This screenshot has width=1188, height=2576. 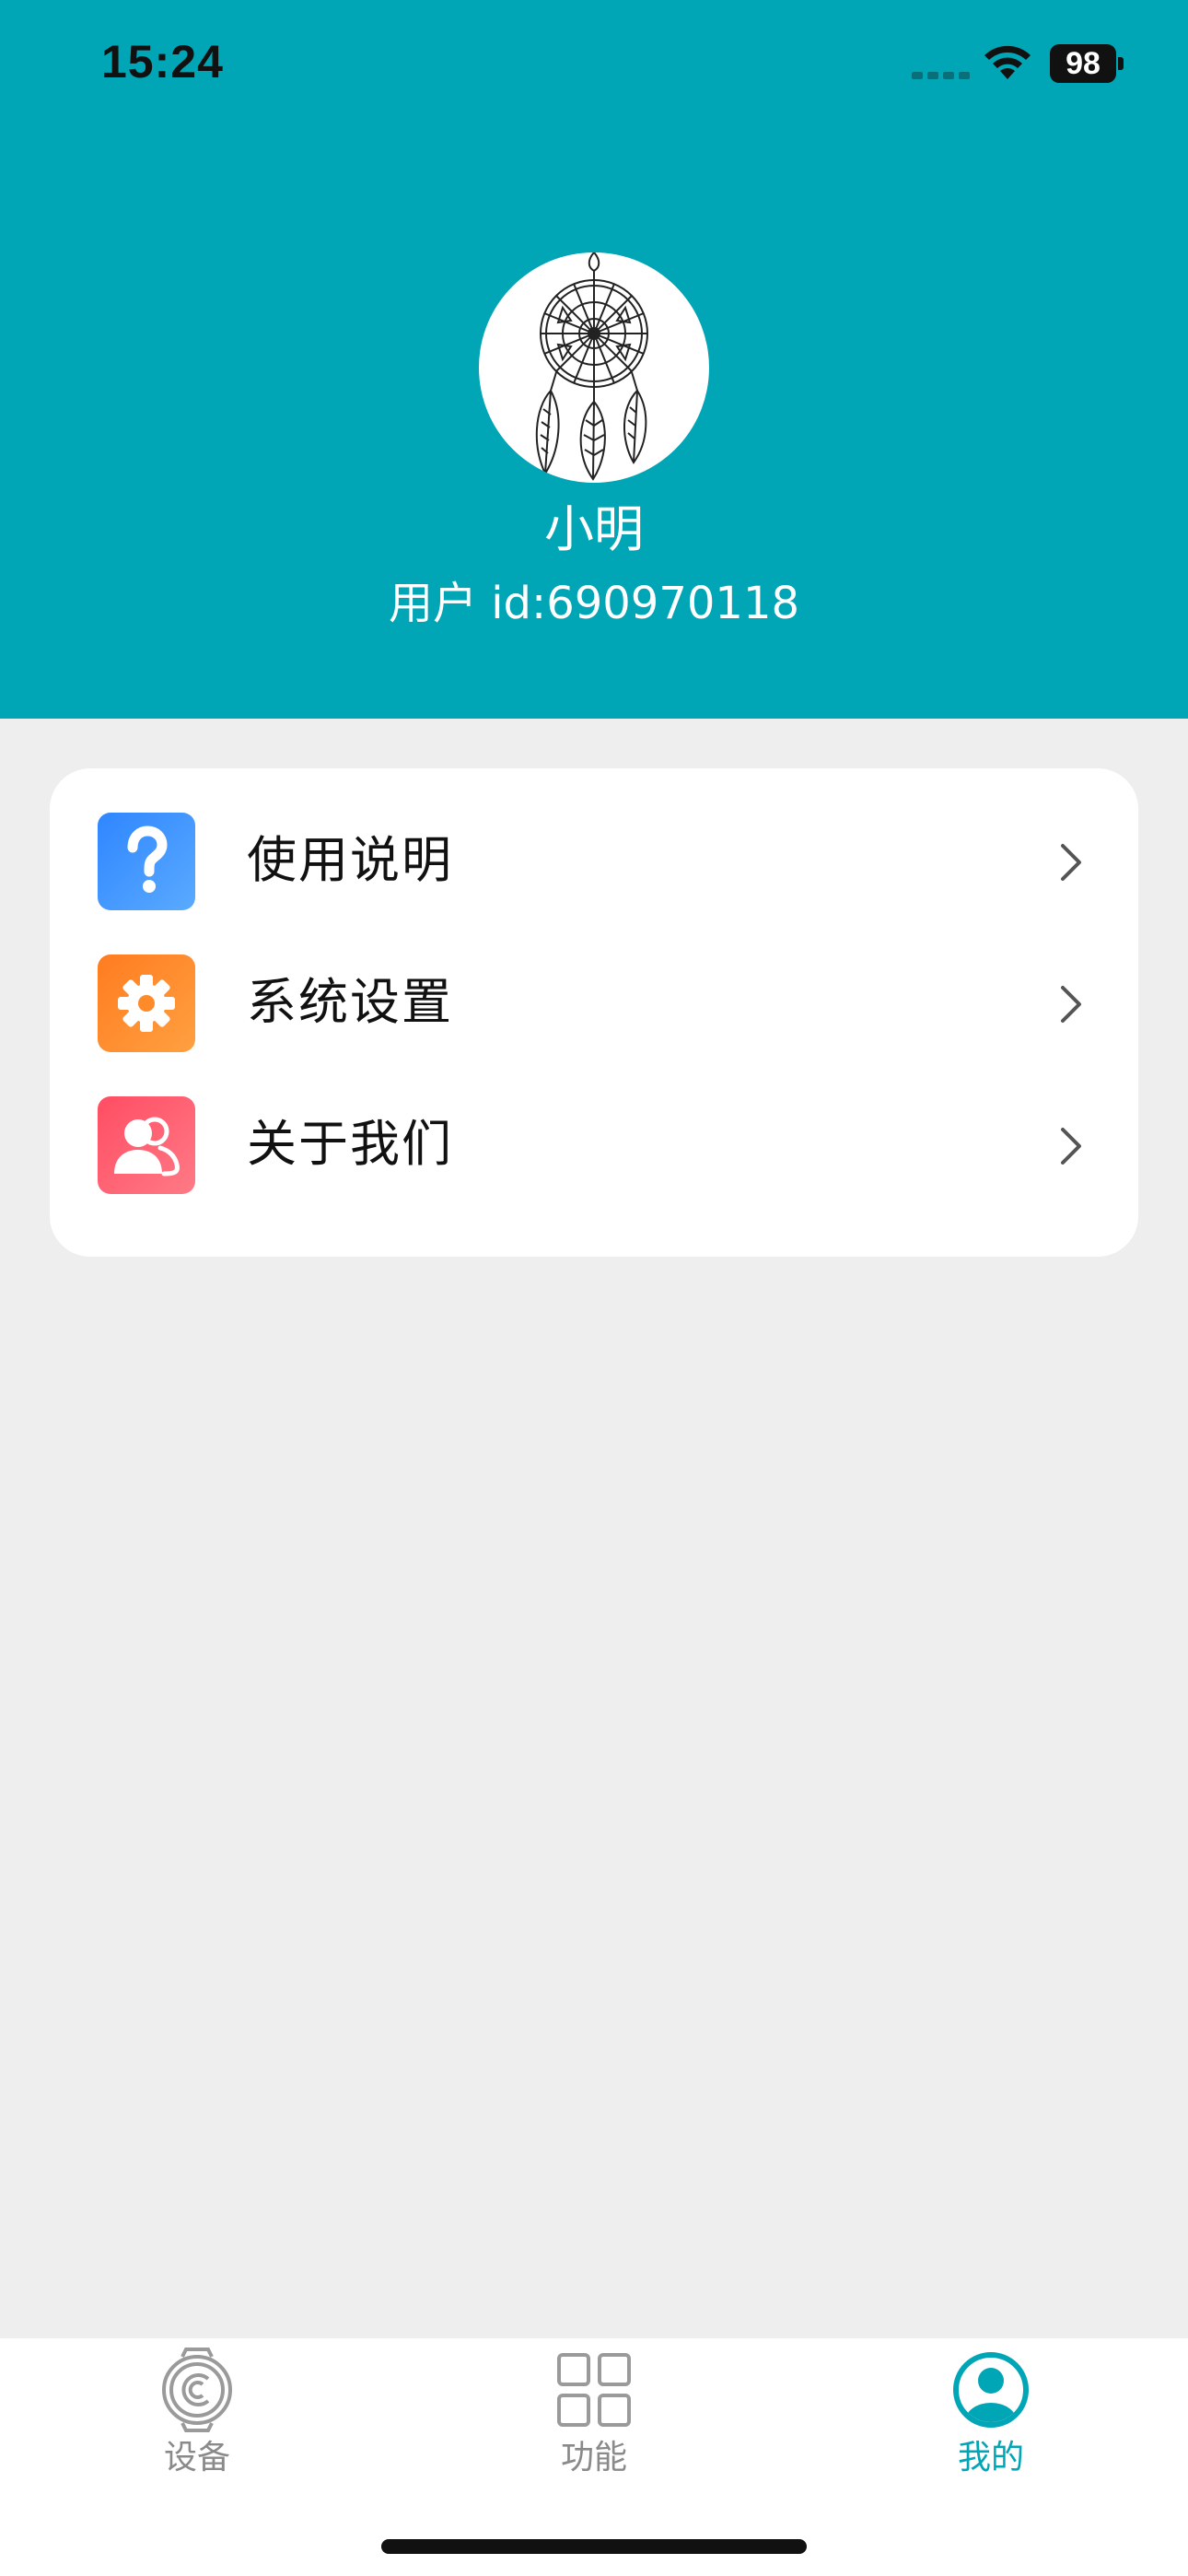 I want to click on battery-indicator: 98, so click(x=1087, y=63).